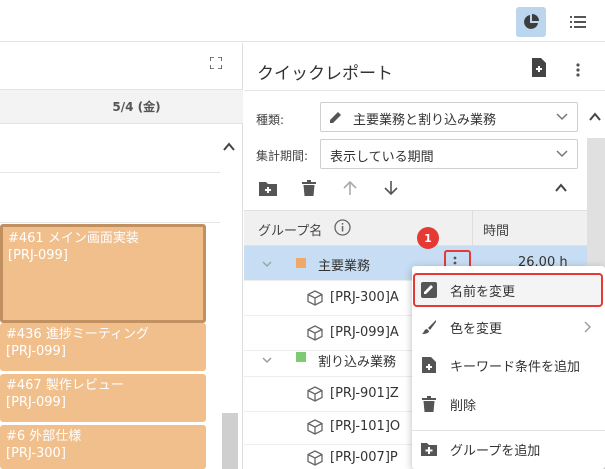 Image resolution: width=605 pixels, height=469 pixels. What do you see at coordinates (472, 228) in the screenshot?
I see `column-divider` at bounding box center [472, 228].